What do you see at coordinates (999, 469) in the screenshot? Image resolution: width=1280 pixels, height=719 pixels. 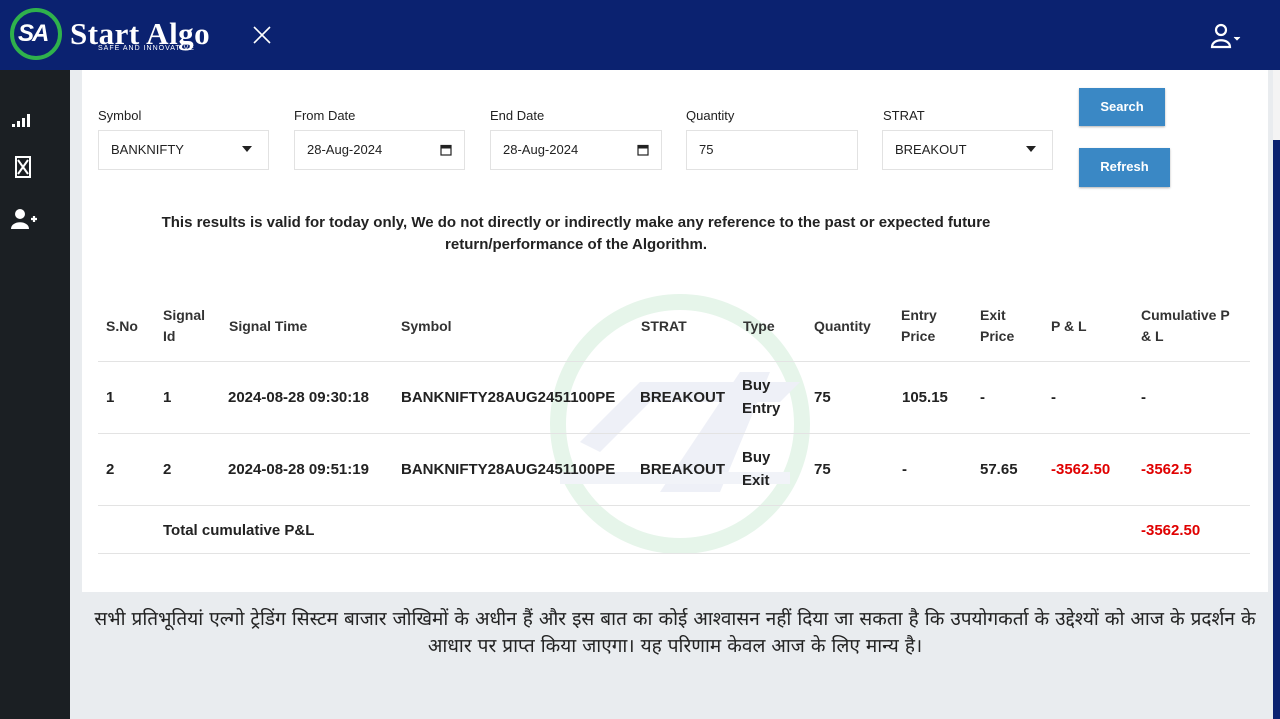 I see `cell-exit-price: 57.65` at bounding box center [999, 469].